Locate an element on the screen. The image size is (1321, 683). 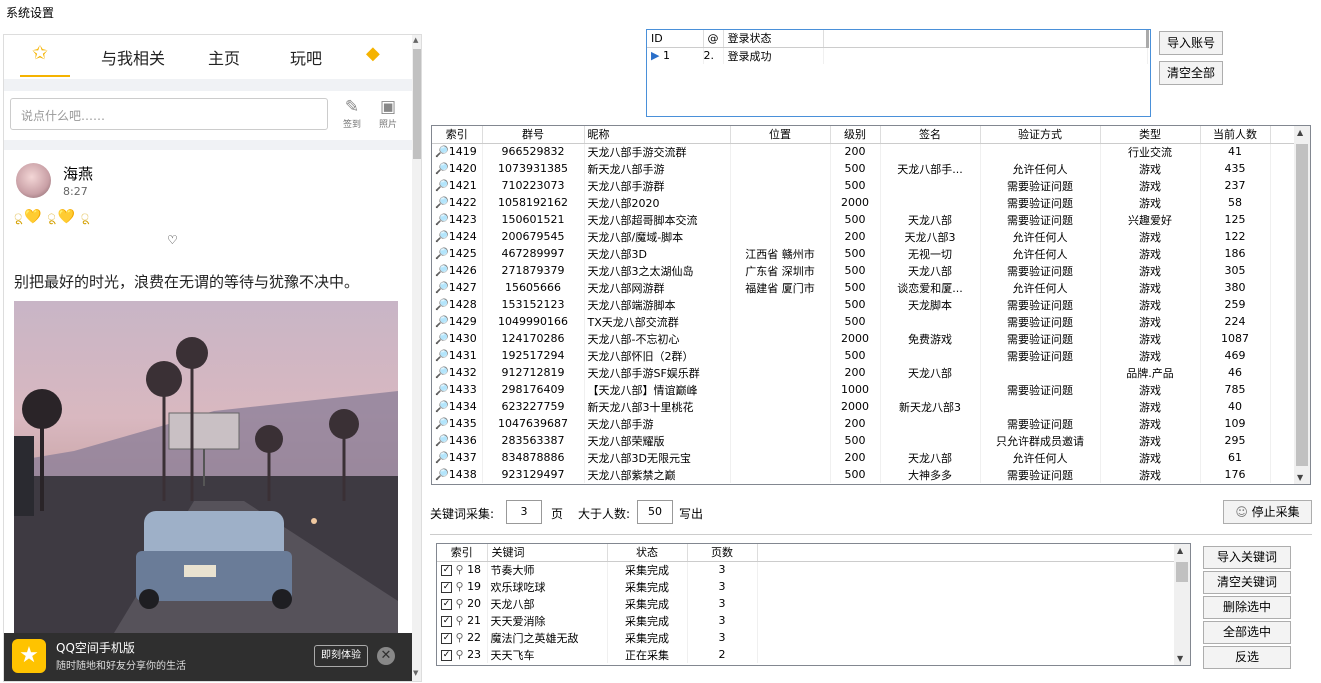
table-row: 🔎1438 923129497 天龙八部紫禁之巅 500 大神多多 需要验证问题 游戏 176 is located at coordinates (863, 474).